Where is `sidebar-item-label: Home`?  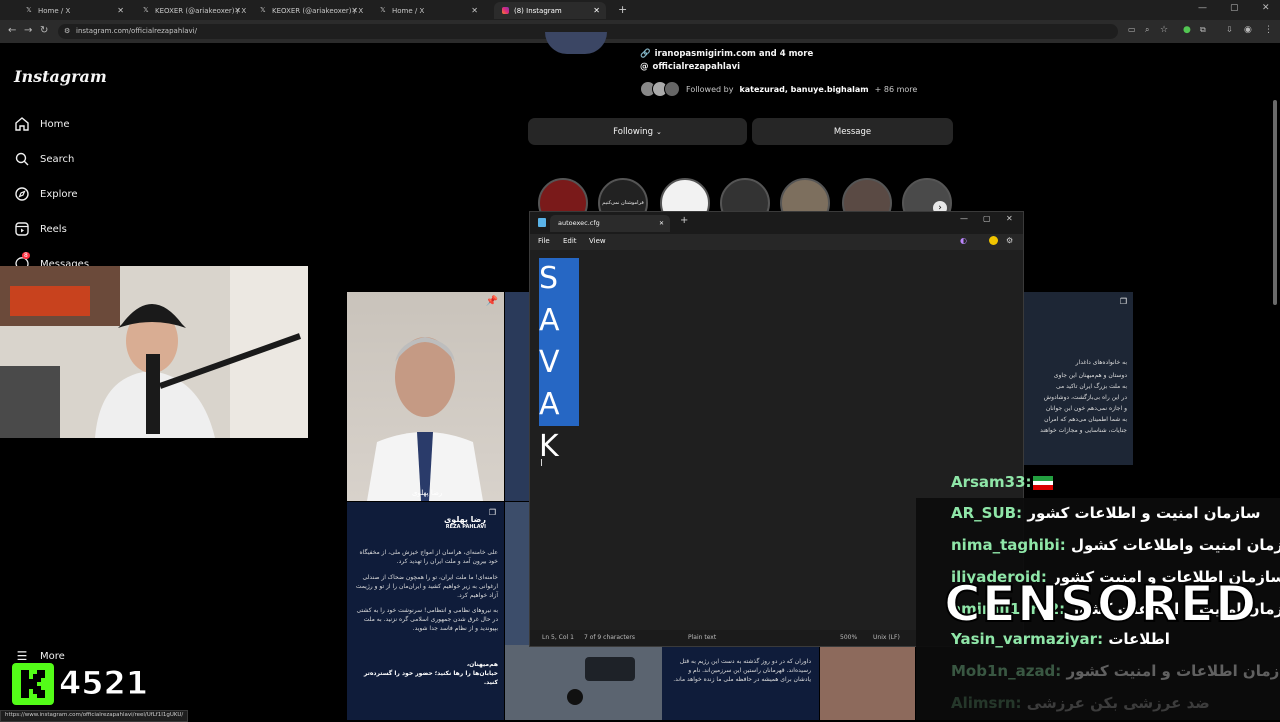
sidebar-item-label: Home is located at coordinates (55, 124).